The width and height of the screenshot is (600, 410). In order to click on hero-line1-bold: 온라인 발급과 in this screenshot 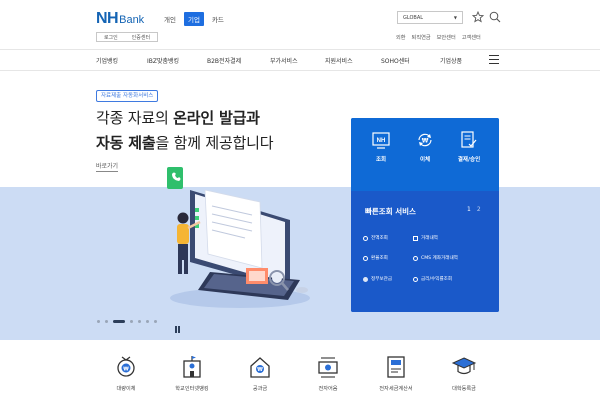, I will do `click(216, 118)`.